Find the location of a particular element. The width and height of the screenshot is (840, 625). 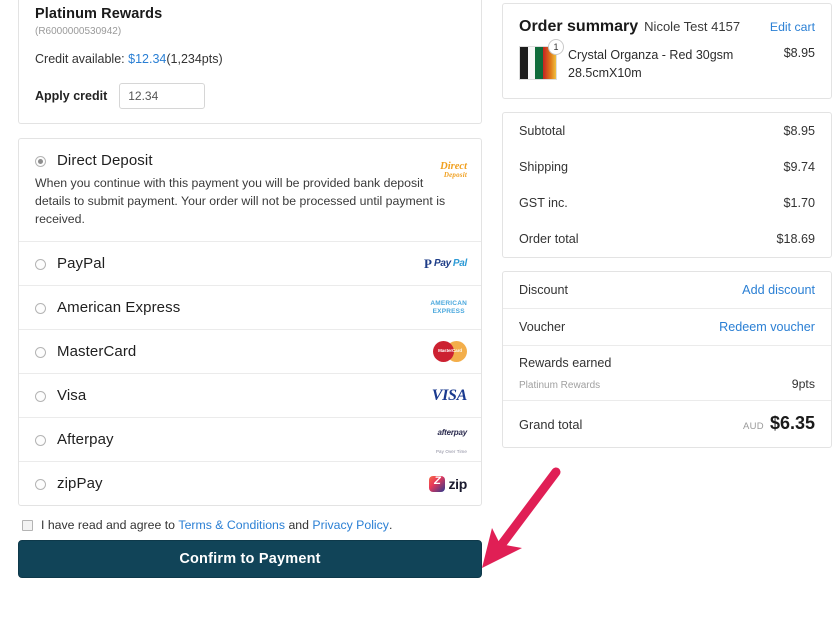

rewards-account-number: (R6000000530942) is located at coordinates (78, 31).